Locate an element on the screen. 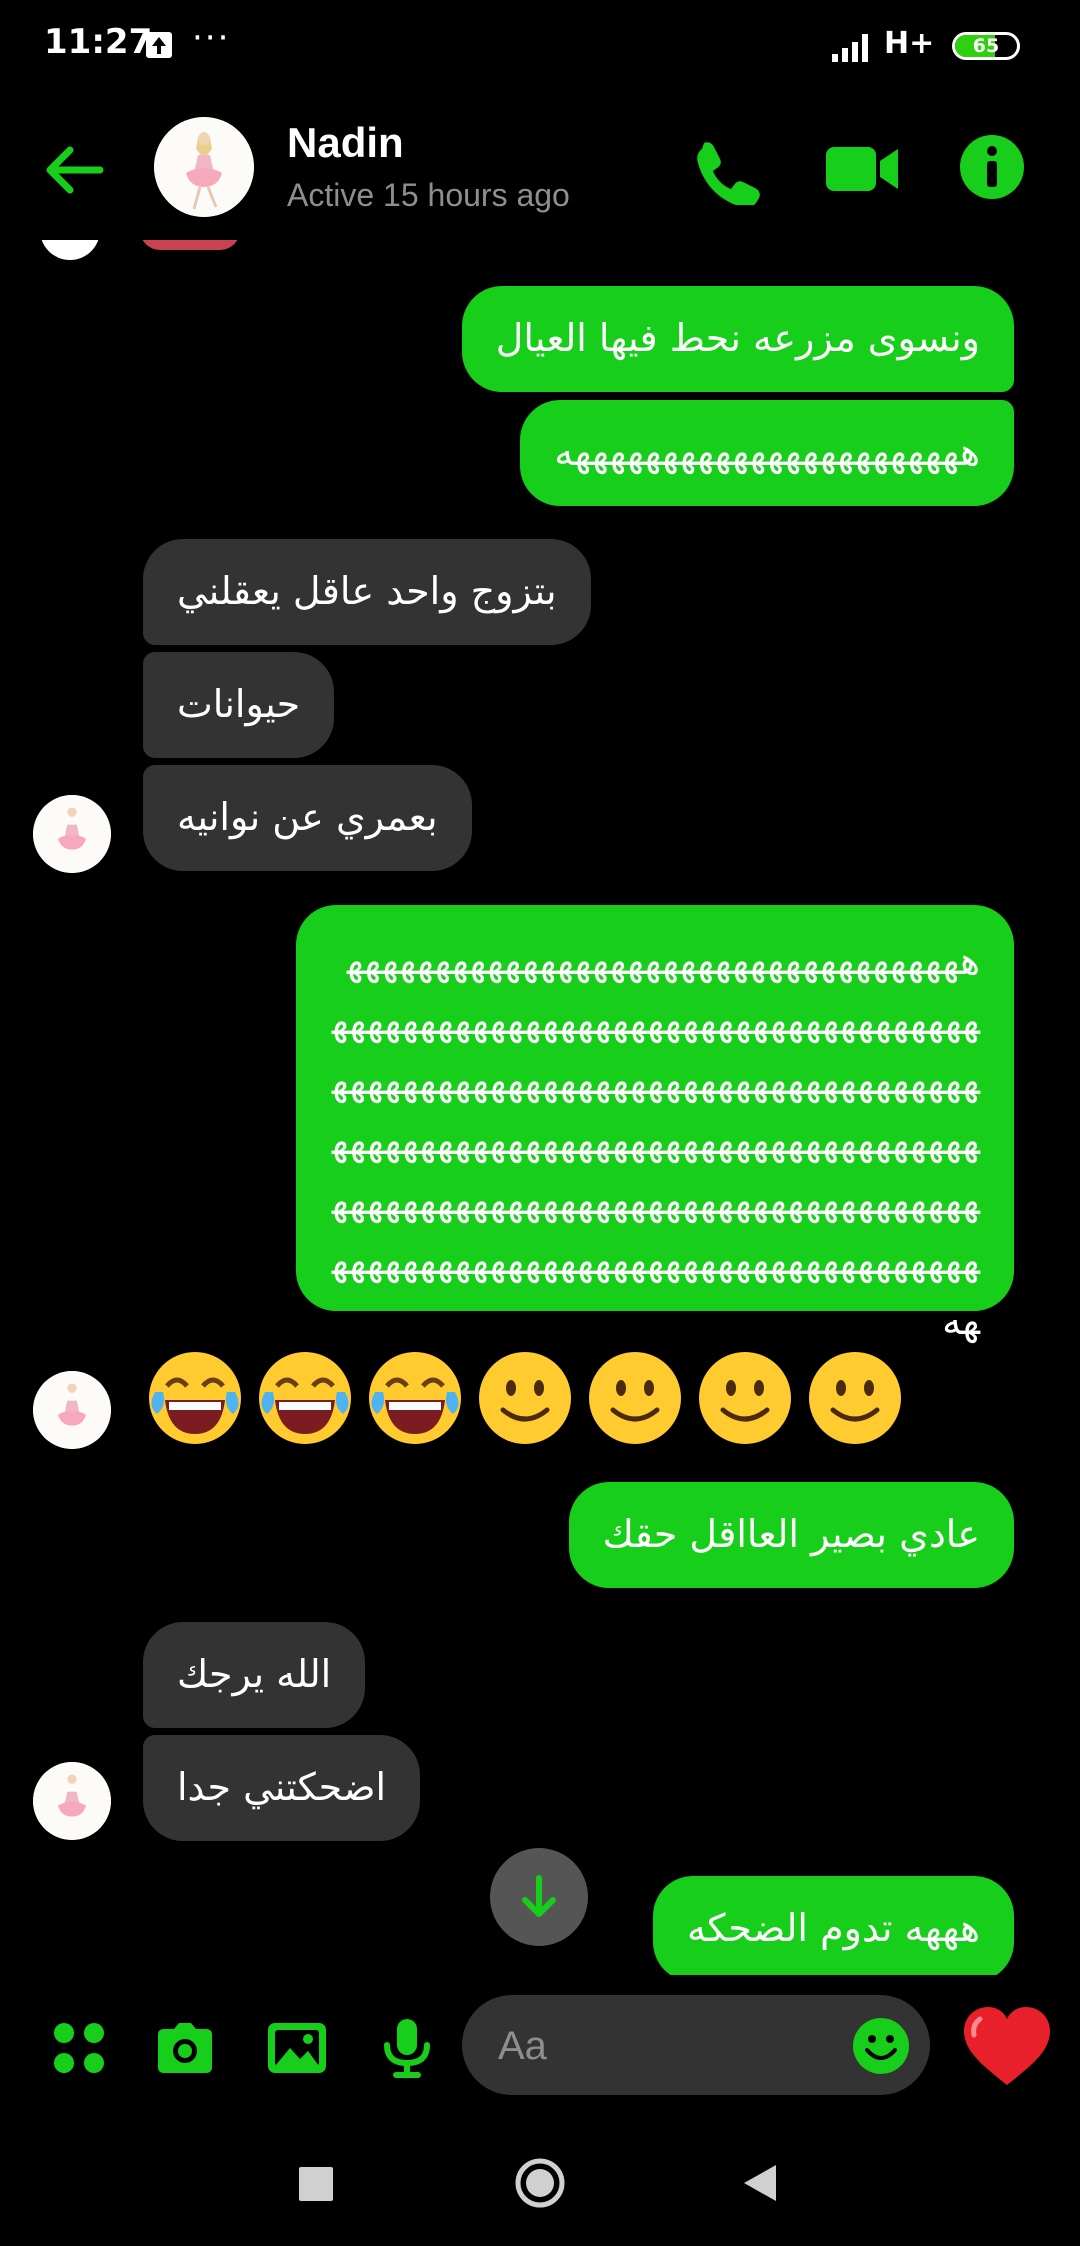  message-bubble-incoming: حيوانات is located at coordinates (239, 705).